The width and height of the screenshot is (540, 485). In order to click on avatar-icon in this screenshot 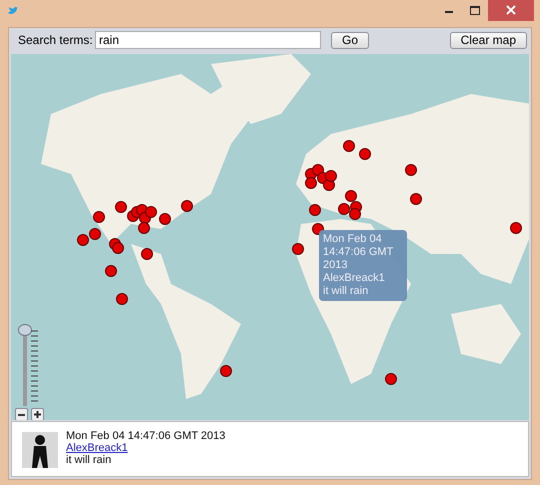, I will do `click(40, 450)`.